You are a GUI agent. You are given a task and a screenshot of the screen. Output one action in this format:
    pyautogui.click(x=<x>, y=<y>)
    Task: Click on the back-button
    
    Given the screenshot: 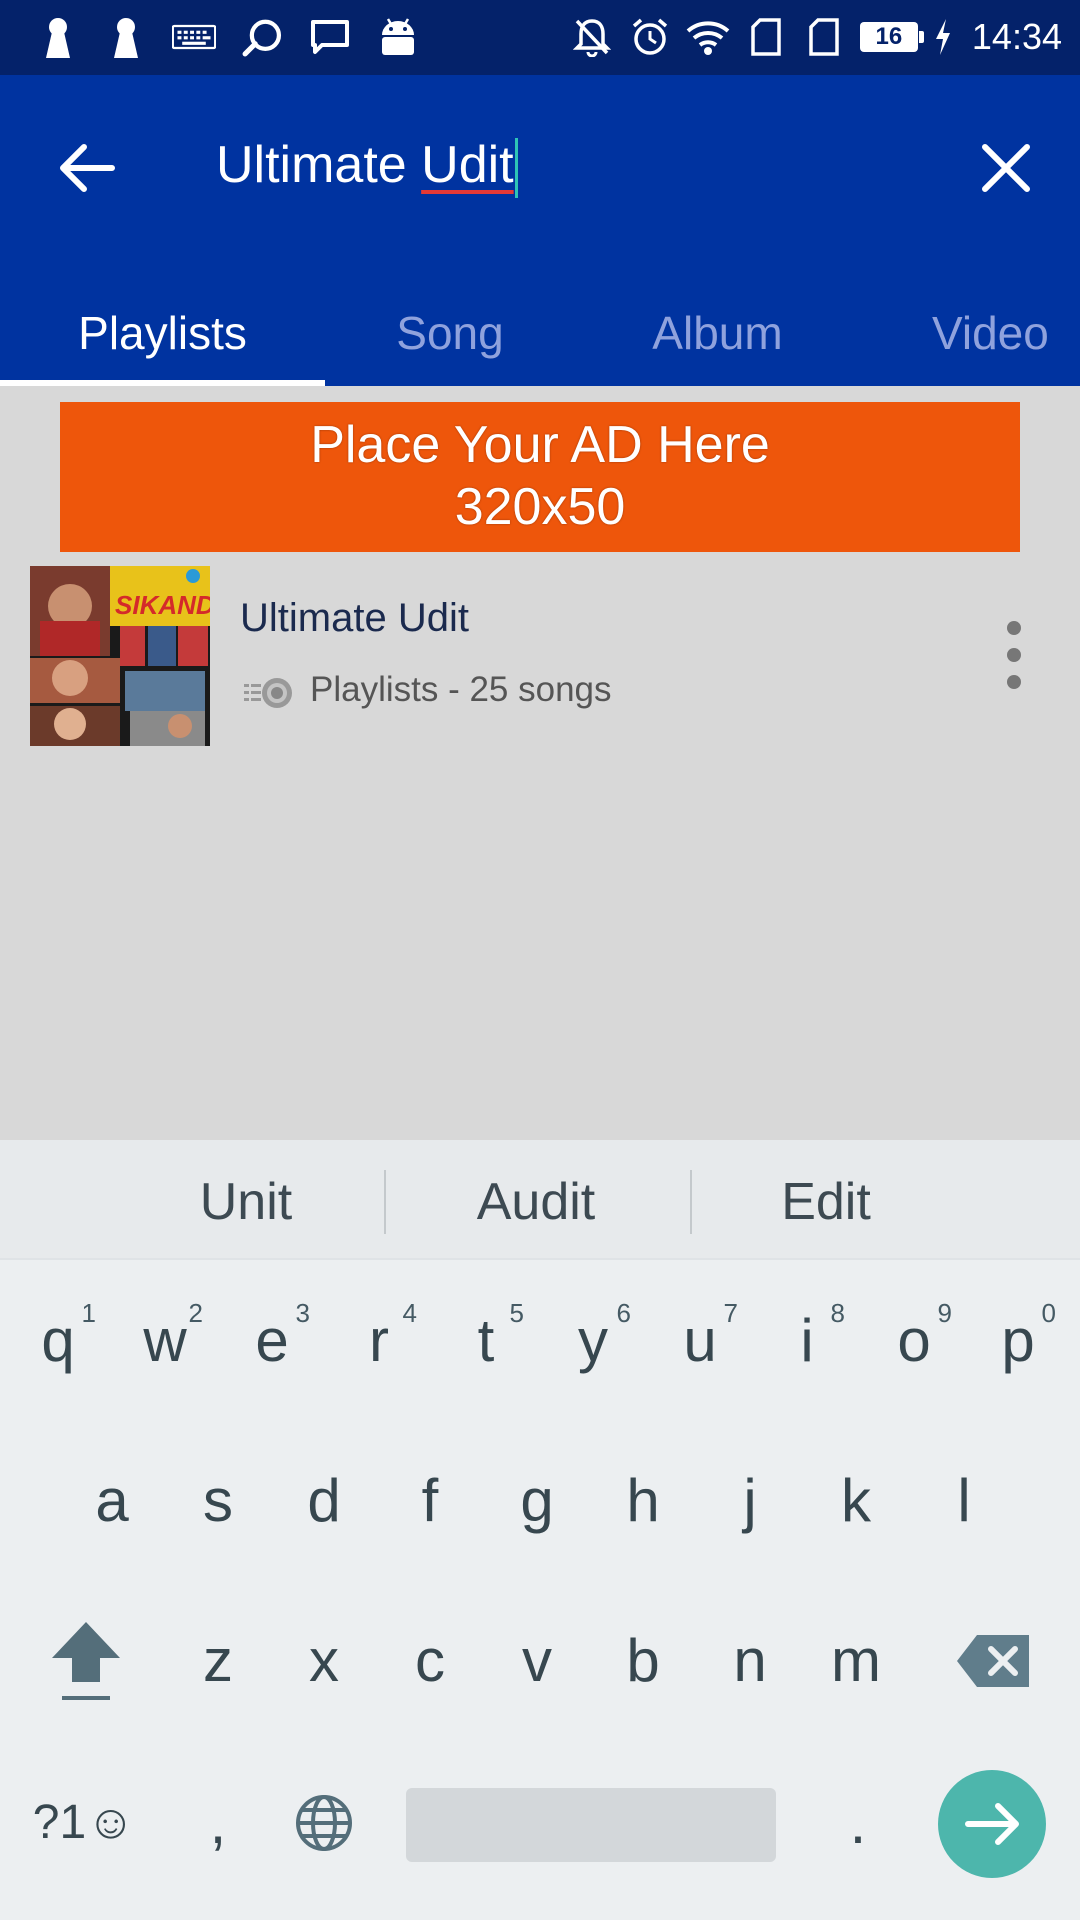 What is the action you would take?
    pyautogui.click(x=87, y=168)
    